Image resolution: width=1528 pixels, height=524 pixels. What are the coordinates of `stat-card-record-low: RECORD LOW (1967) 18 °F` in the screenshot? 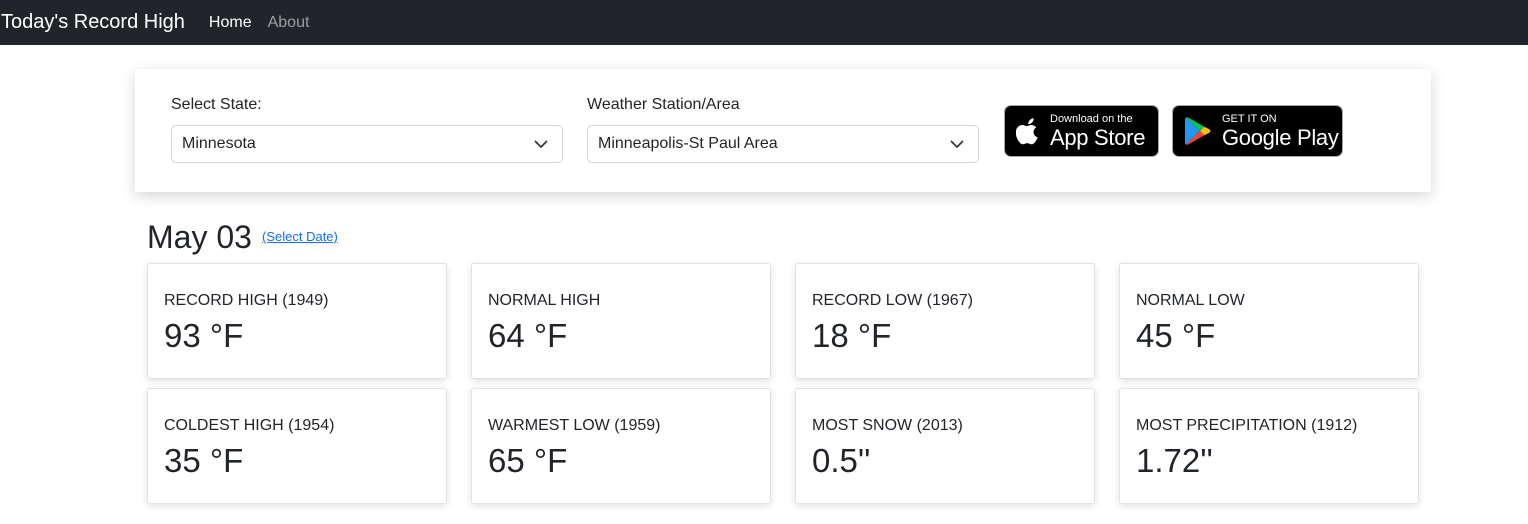 It's located at (945, 321).